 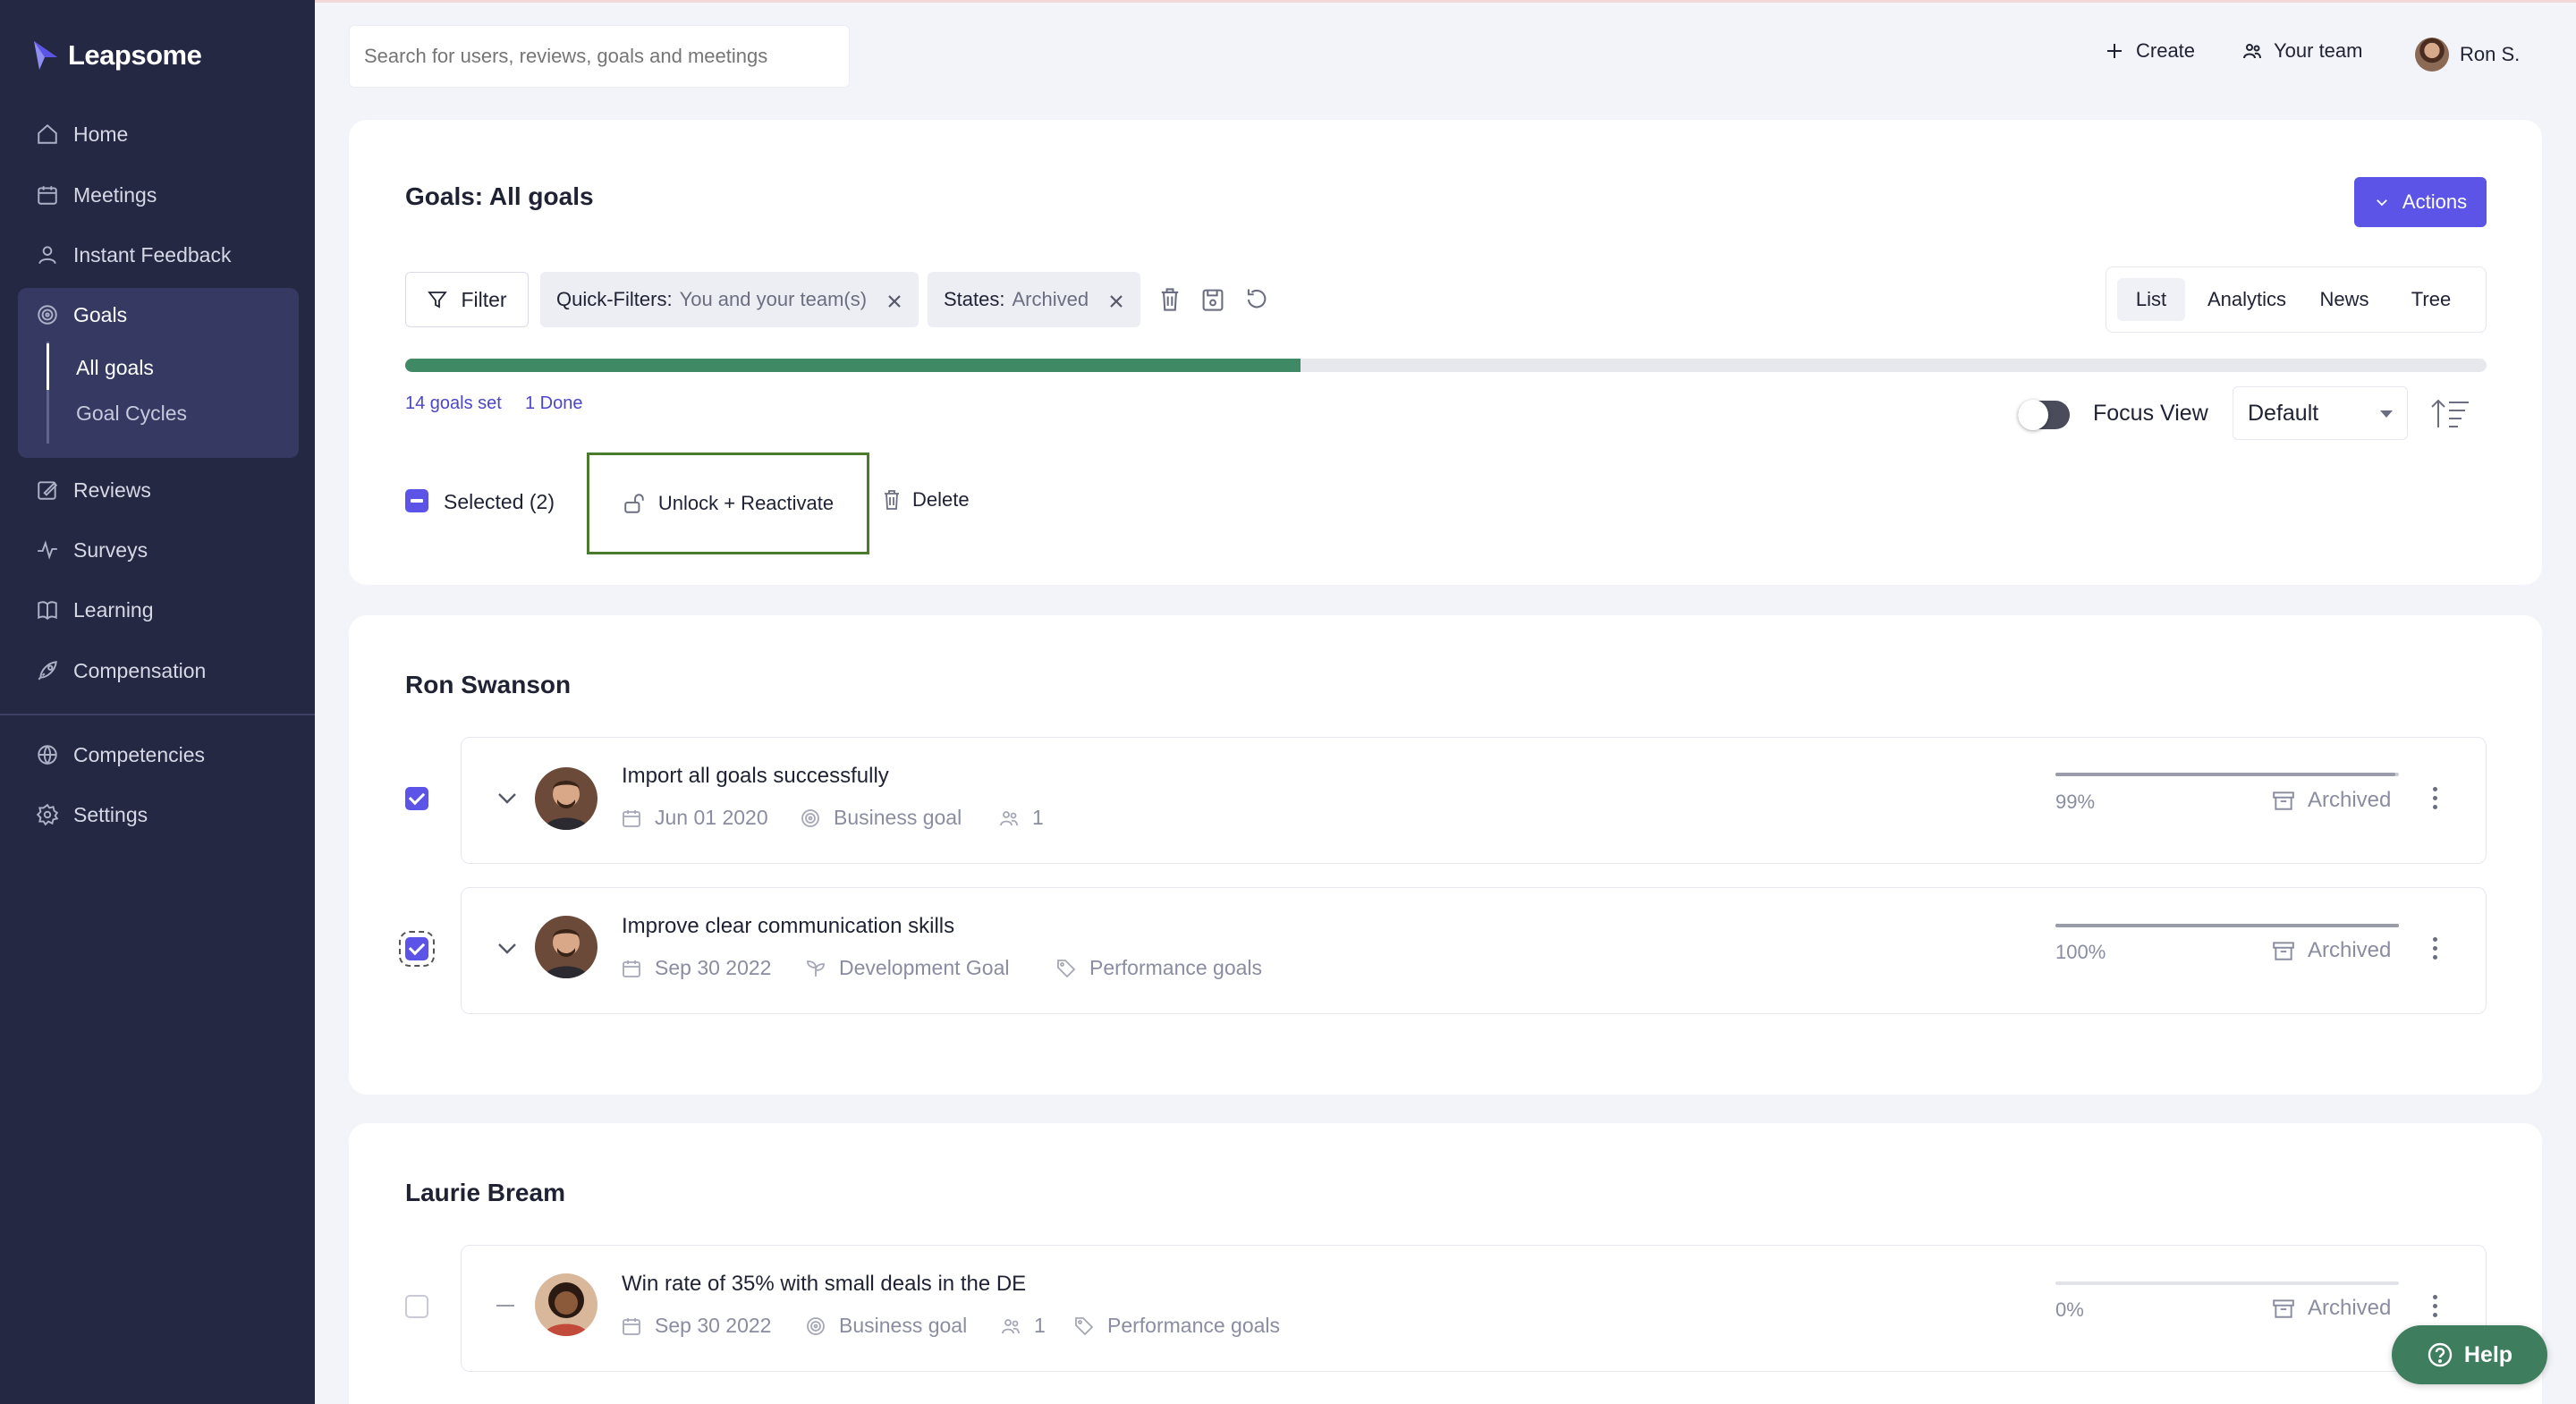 I want to click on brand-logo: Leapsome, so click(x=117, y=56).